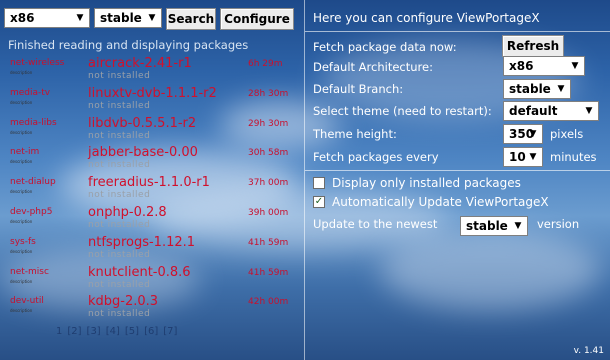 Image resolution: width=610 pixels, height=360 pixels. I want to click on package-category: net-wireless, so click(37, 63).